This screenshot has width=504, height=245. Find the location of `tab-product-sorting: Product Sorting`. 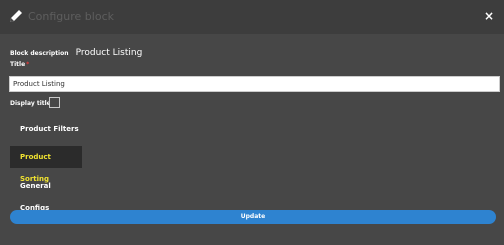

tab-product-sorting: Product Sorting is located at coordinates (46, 164).